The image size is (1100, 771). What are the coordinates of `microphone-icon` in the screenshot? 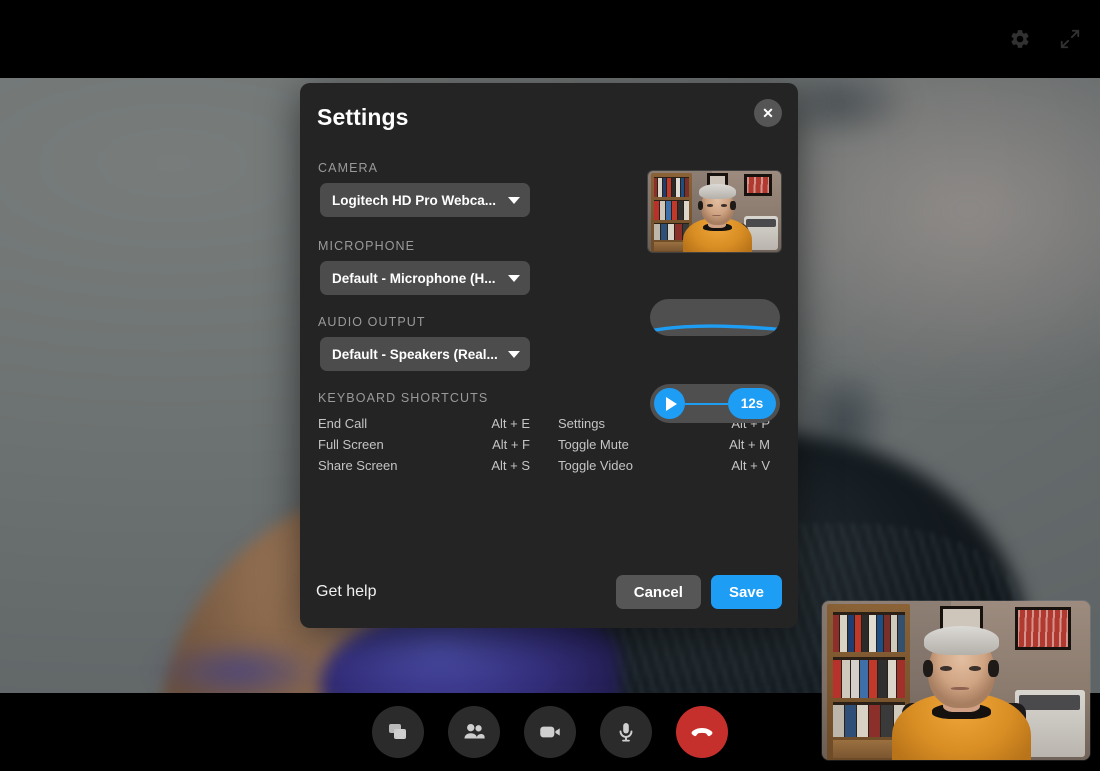 It's located at (626, 732).